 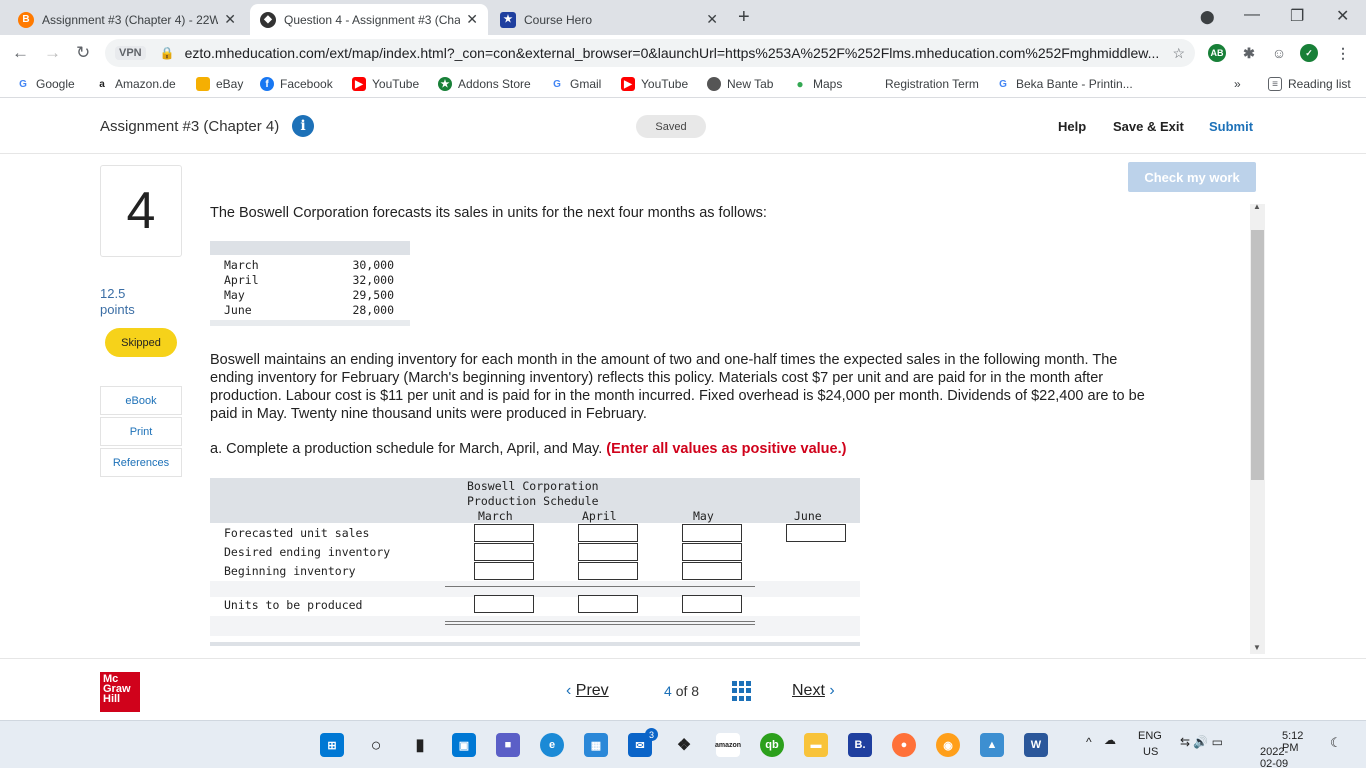 I want to click on may-beginning-input, so click(x=712, y=571).